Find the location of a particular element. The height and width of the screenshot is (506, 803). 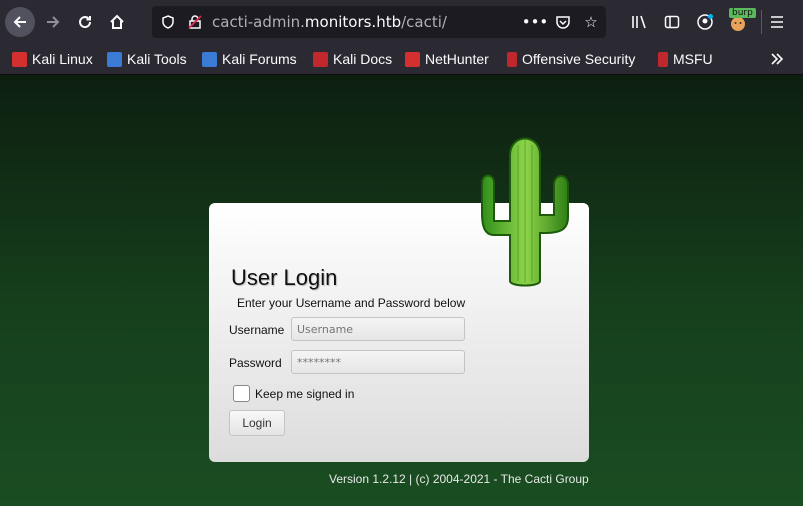

url-subdomain: cacti-admin. is located at coordinates (258, 22).